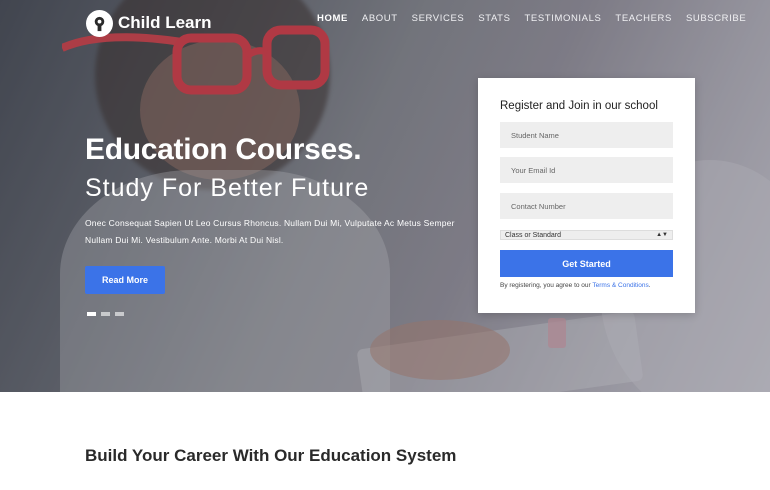  Describe the element at coordinates (716, 18) in the screenshot. I see `nav-subscribe: SUBSCRIBE` at that location.